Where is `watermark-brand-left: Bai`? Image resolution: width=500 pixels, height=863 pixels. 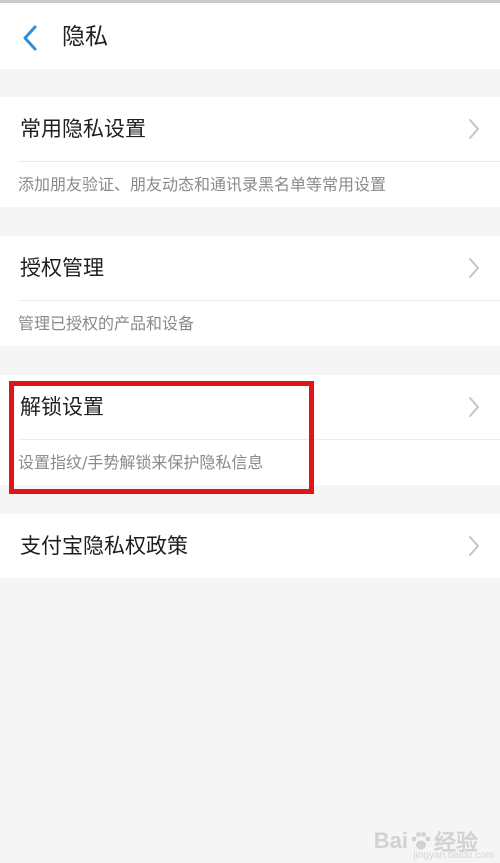 watermark-brand-left: Bai is located at coordinates (390, 840).